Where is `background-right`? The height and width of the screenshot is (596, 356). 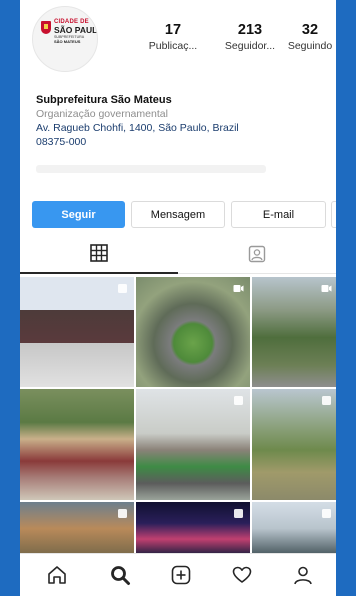 background-right is located at coordinates (346, 298).